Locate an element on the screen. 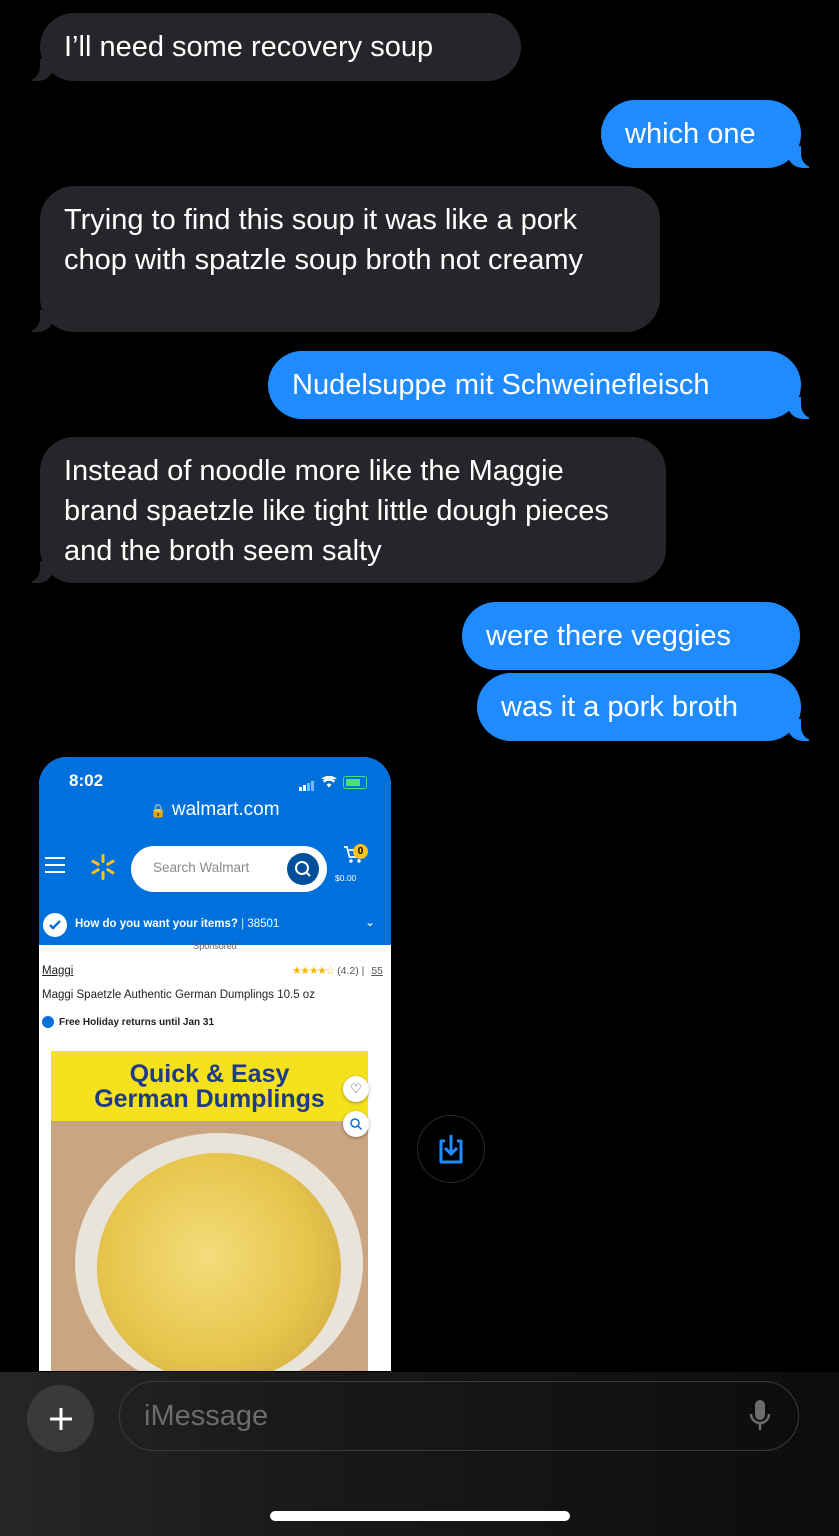 This screenshot has height=1536, width=839. cart-count: 0 is located at coordinates (360, 851).